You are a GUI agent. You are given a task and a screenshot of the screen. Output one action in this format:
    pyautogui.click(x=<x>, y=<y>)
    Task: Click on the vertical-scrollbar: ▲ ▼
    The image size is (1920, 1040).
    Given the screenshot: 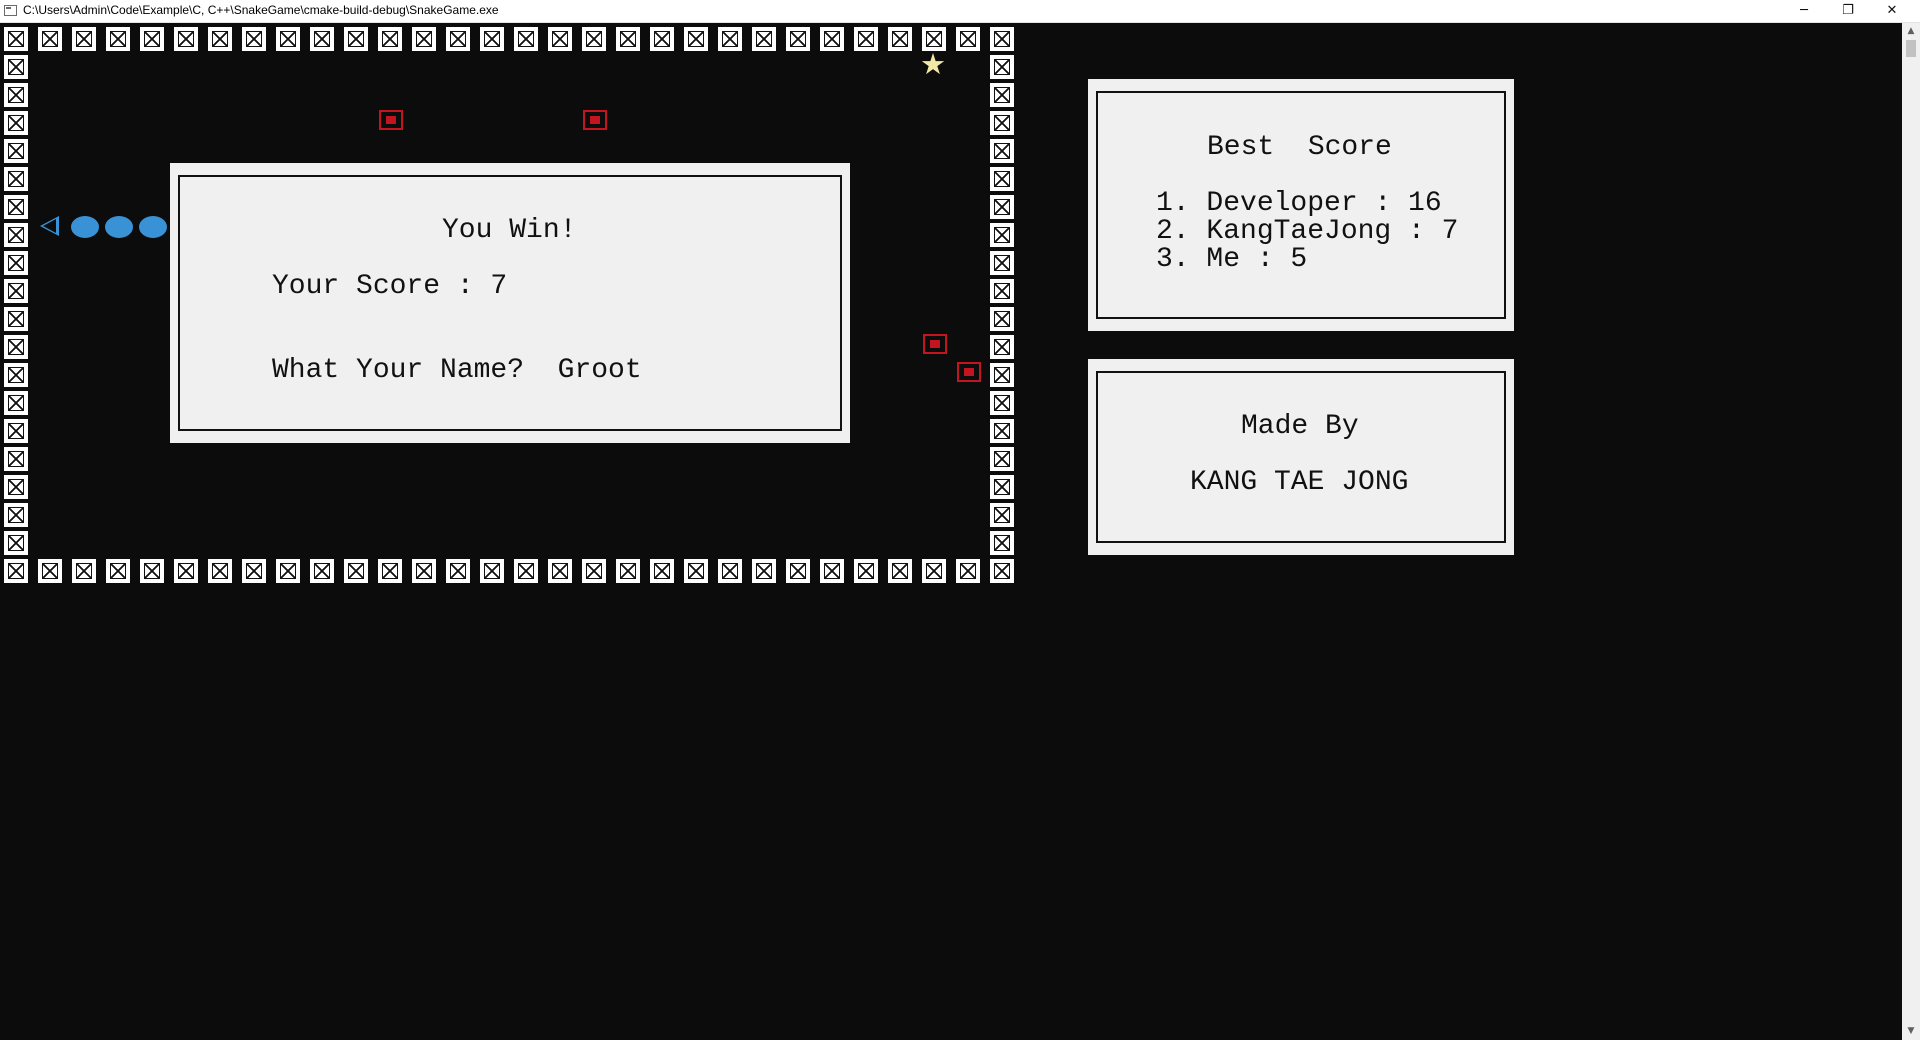 What is the action you would take?
    pyautogui.click(x=1911, y=531)
    